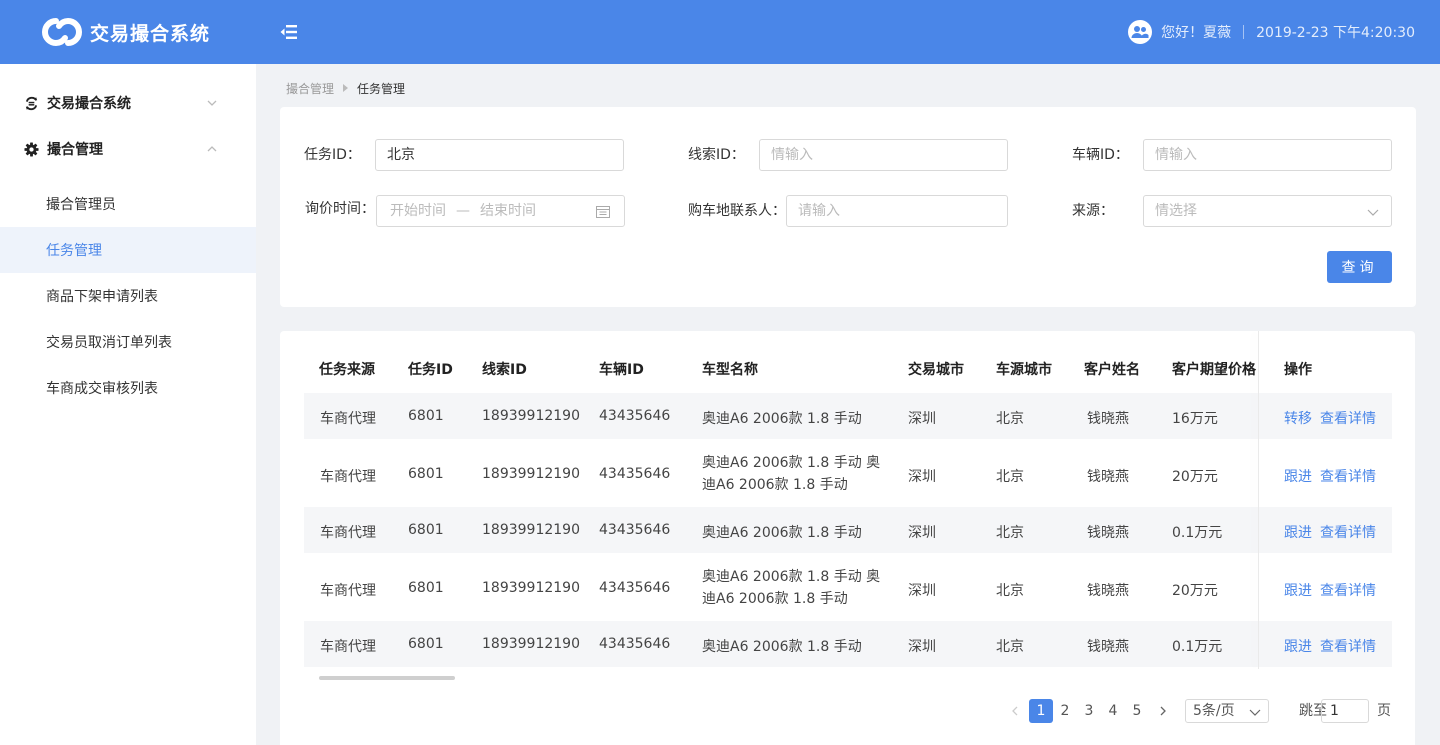  I want to click on contact-input: 请输入, so click(897, 211).